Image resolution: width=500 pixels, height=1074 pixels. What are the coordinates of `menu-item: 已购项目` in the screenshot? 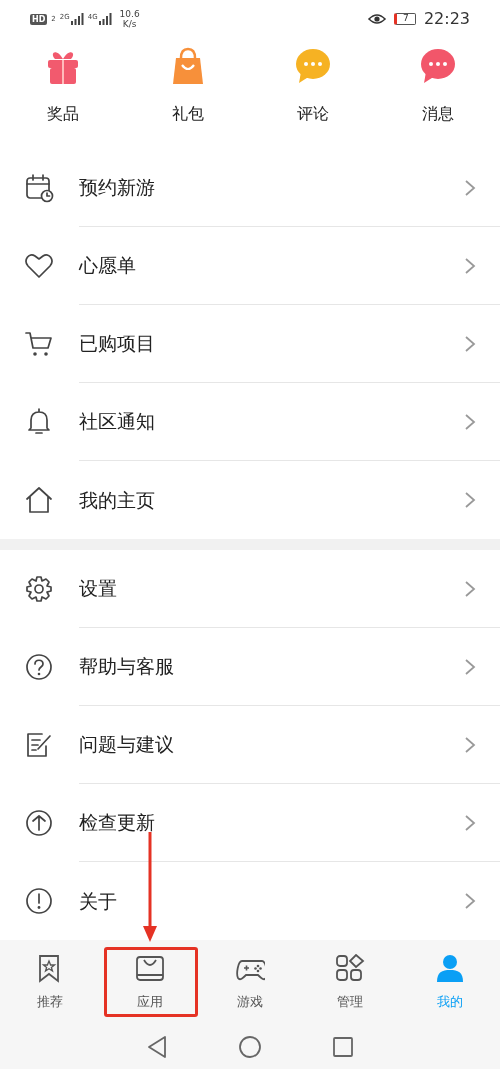 It's located at (250, 344).